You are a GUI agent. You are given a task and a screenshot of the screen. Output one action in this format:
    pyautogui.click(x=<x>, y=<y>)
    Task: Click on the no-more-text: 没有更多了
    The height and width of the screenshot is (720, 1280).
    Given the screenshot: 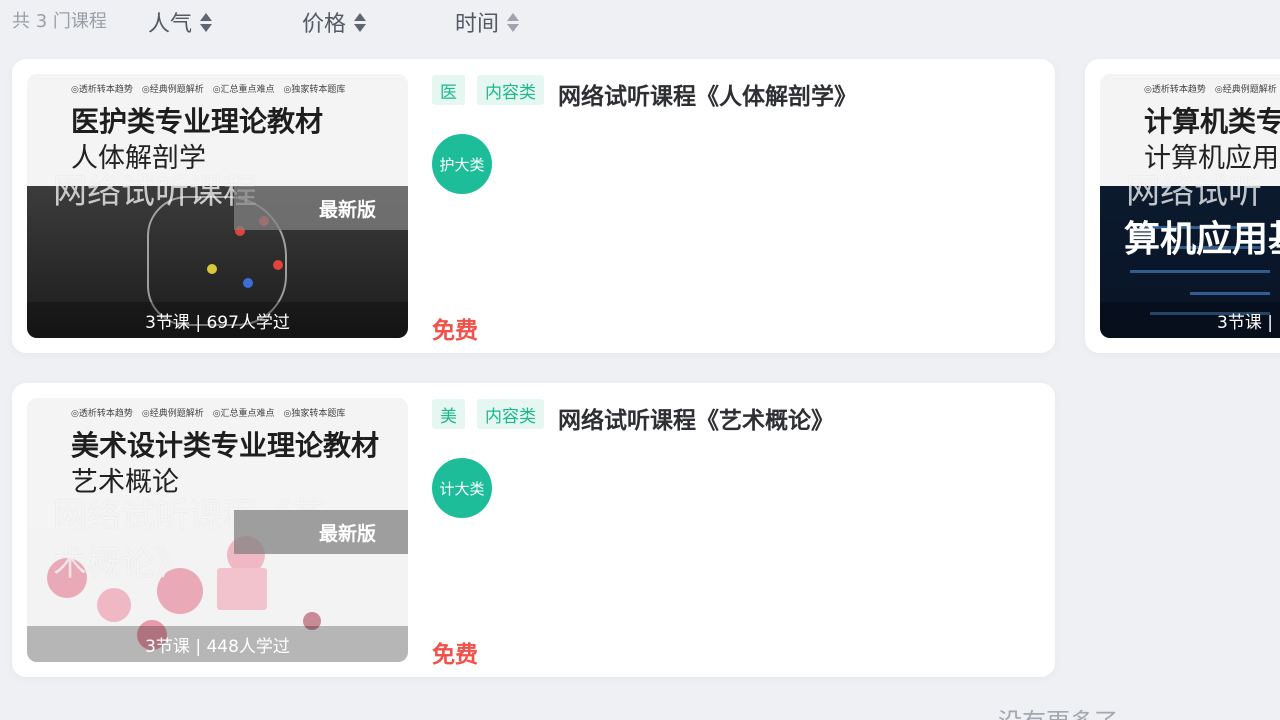 What is the action you would take?
    pyautogui.click(x=1058, y=711)
    